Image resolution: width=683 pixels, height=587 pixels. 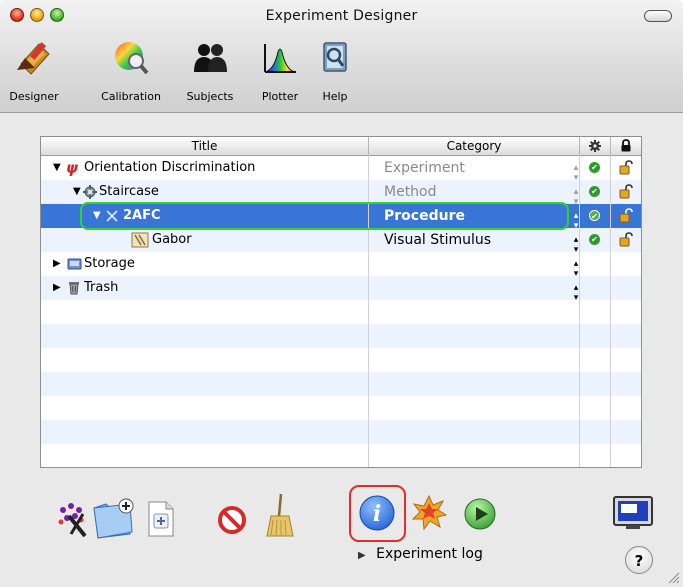 I want to click on trash-icon, so click(x=74, y=288).